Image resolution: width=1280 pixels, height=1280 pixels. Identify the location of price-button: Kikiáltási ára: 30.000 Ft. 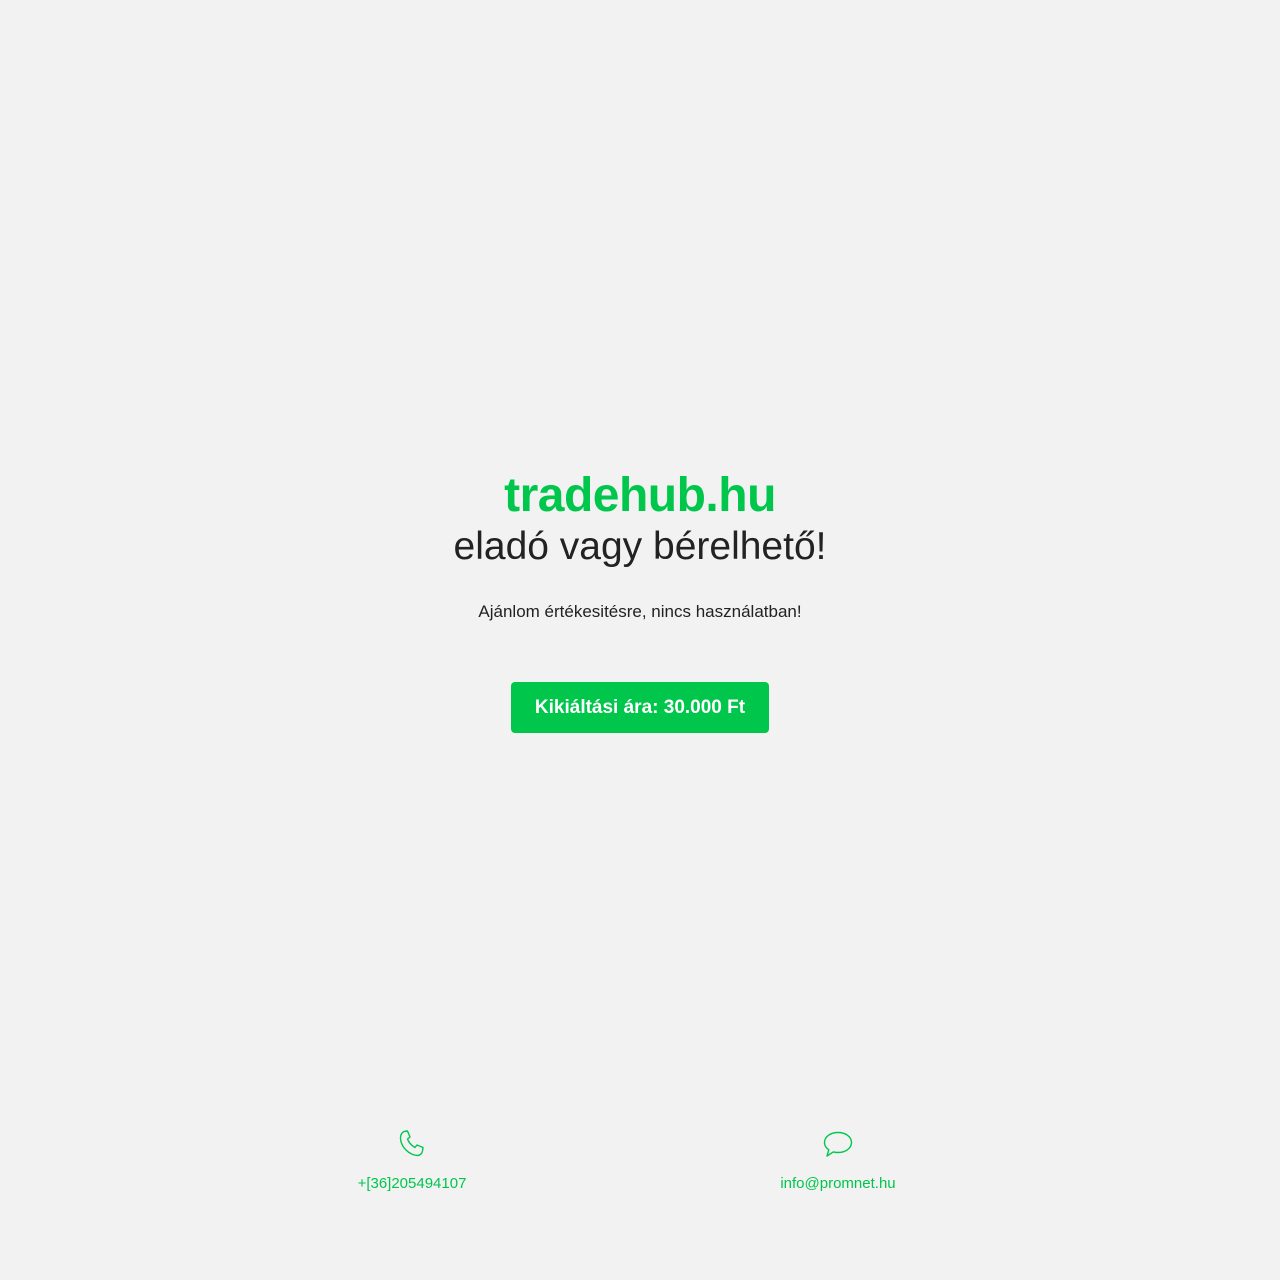
(640, 707).